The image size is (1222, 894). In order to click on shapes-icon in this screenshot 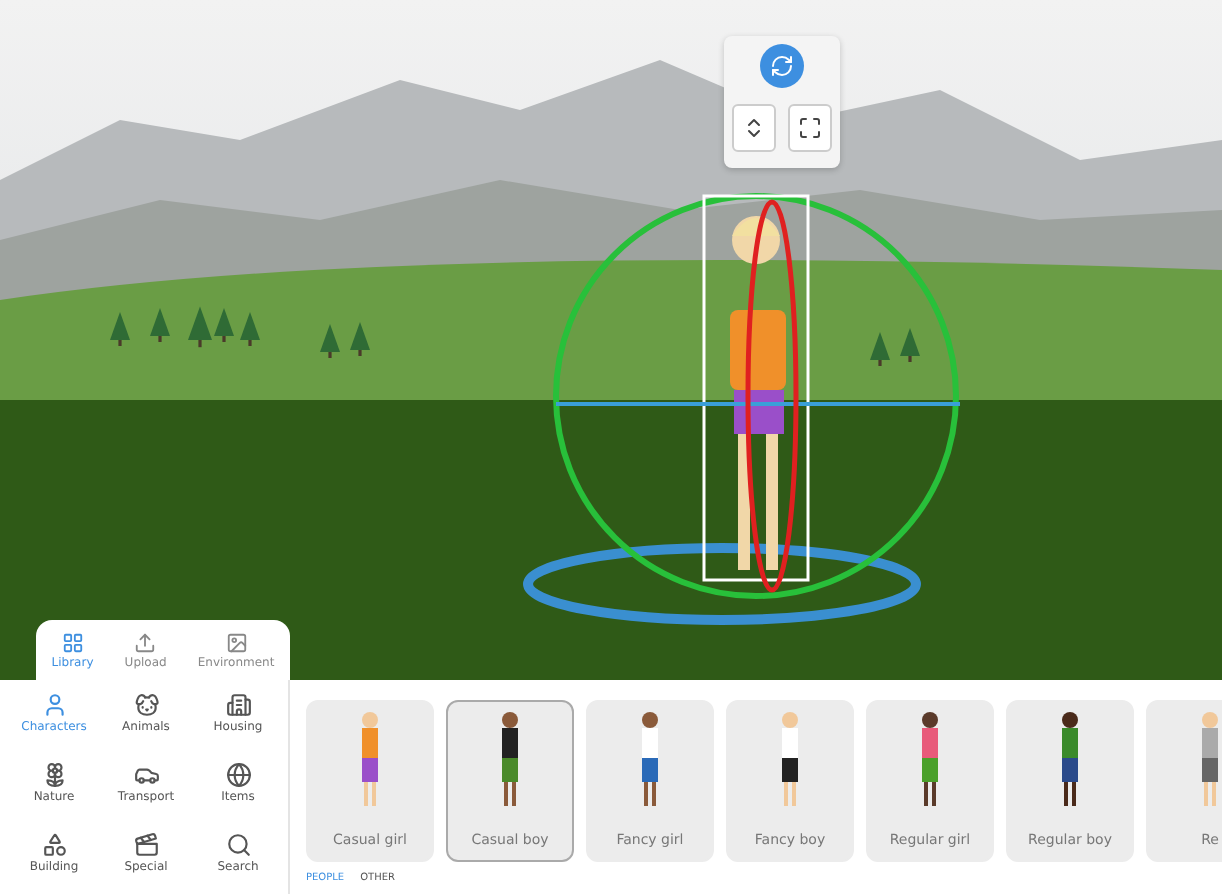, I will do `click(54, 845)`.